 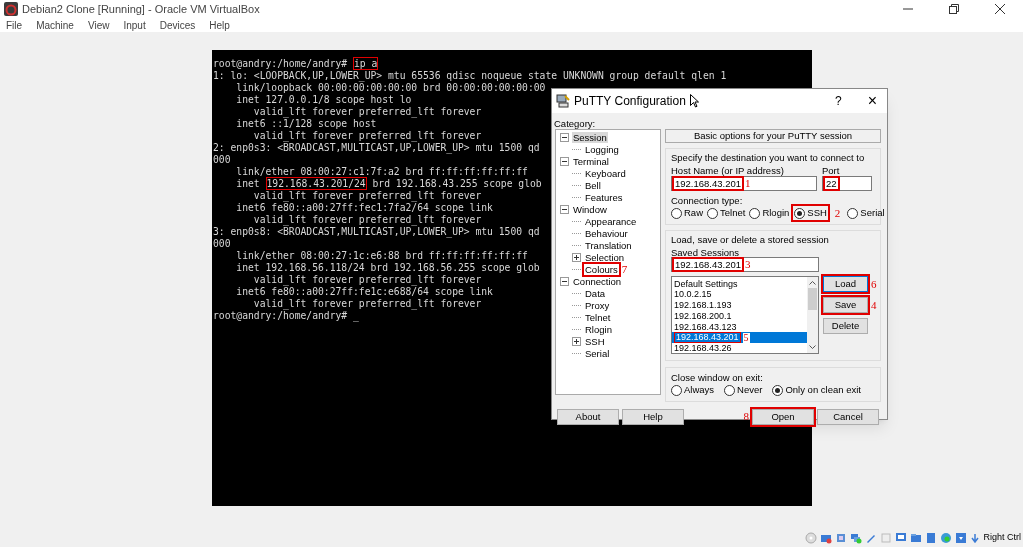 I want to click on terminal-line: 1: lo: <LOOPBACK,UP,LOWER_UP> mtu 65536 qdisc noqueue state UNKNOWN group default qlen 1, so click(x=470, y=76).